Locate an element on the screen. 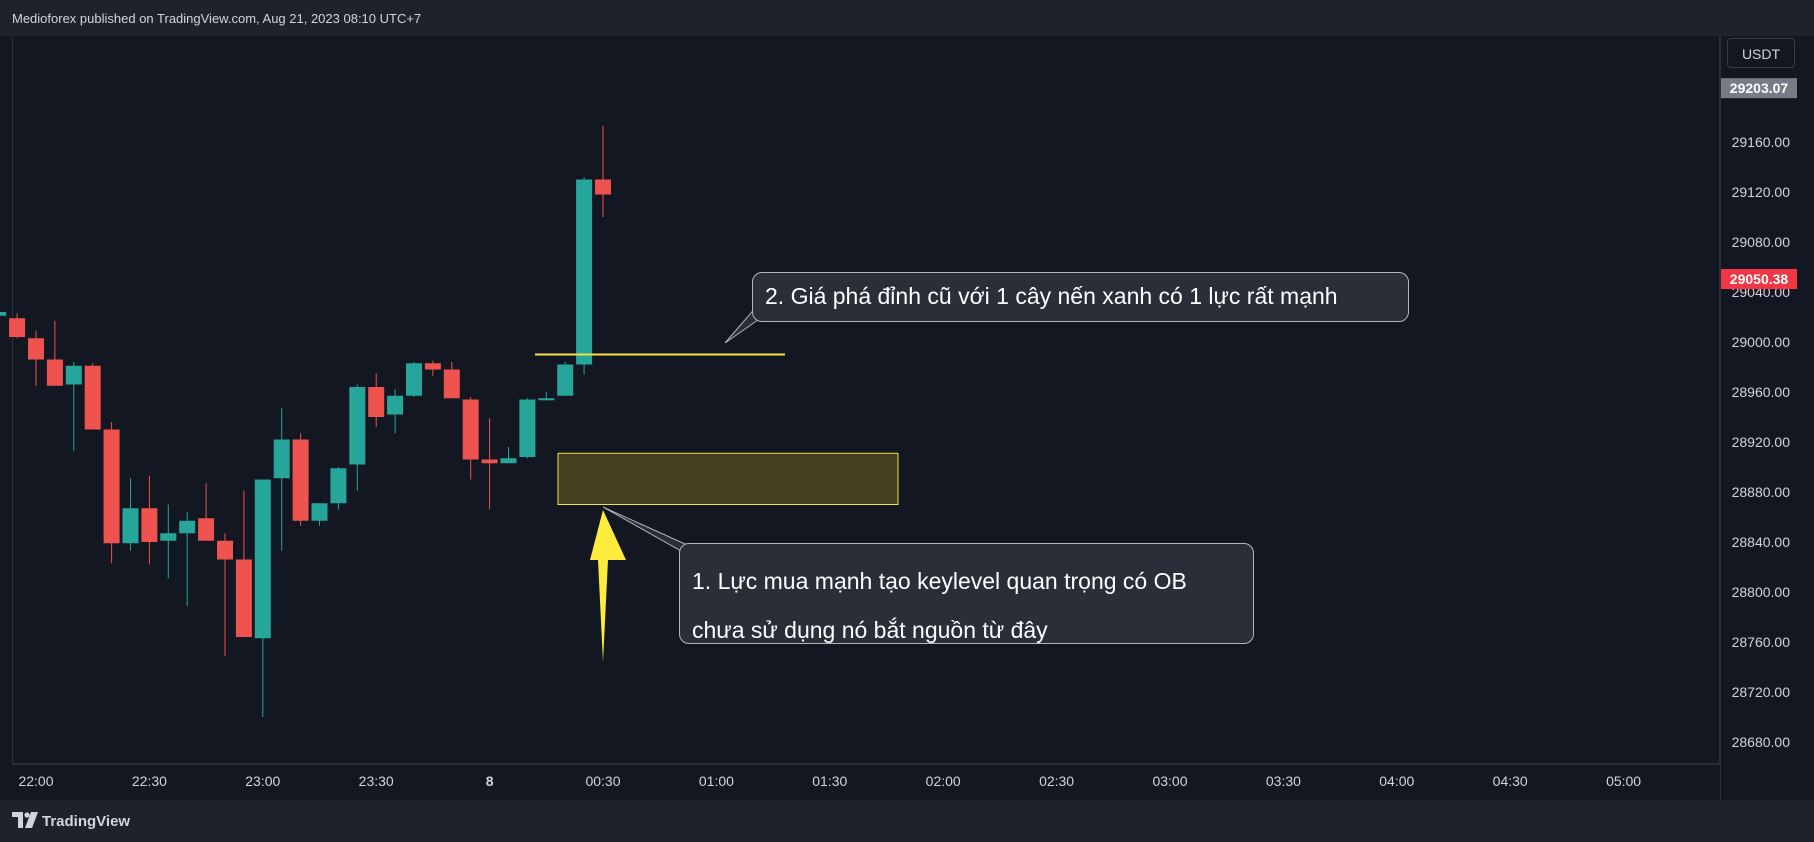 The width and height of the screenshot is (1814, 842). price-tick-6: 28920.00 is located at coordinates (1761, 442).